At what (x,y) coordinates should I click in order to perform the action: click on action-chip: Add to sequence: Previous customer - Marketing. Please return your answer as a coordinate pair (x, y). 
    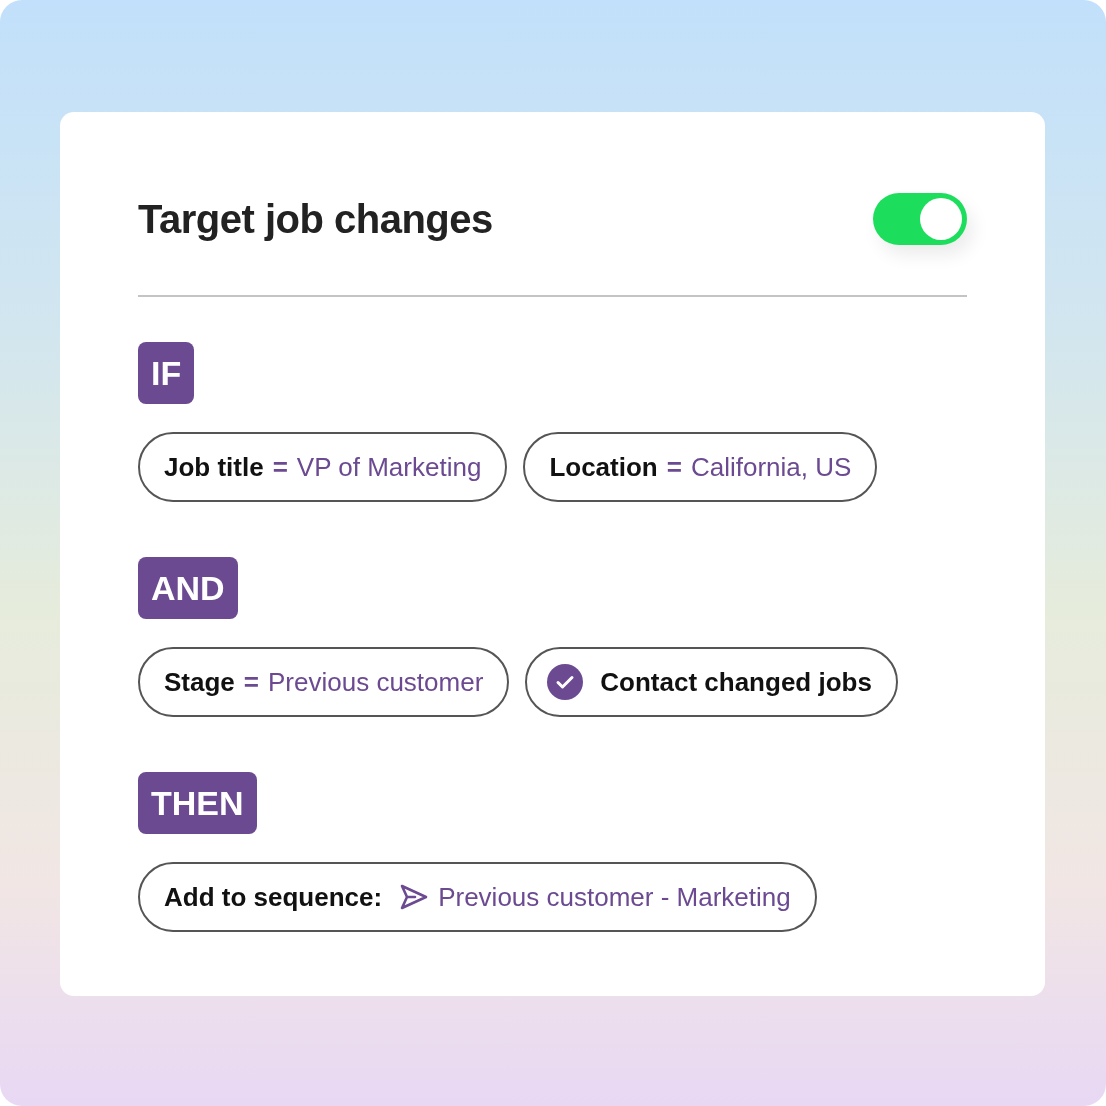
    Looking at the image, I should click on (477, 897).